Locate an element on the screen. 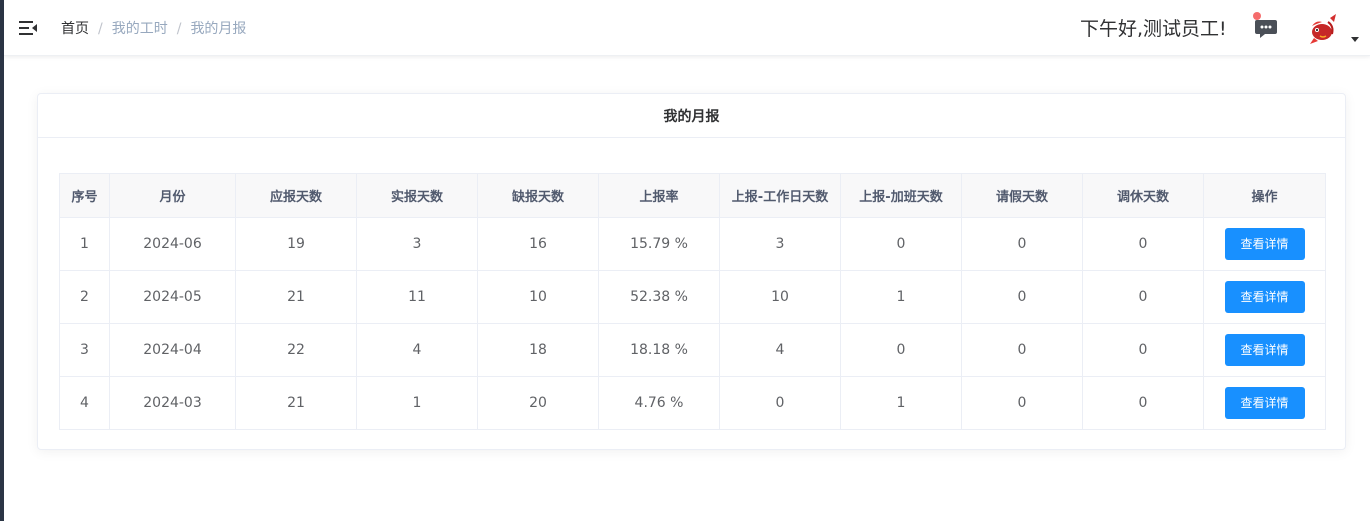 The width and height of the screenshot is (1370, 521). table-cell: 11 is located at coordinates (417, 297).